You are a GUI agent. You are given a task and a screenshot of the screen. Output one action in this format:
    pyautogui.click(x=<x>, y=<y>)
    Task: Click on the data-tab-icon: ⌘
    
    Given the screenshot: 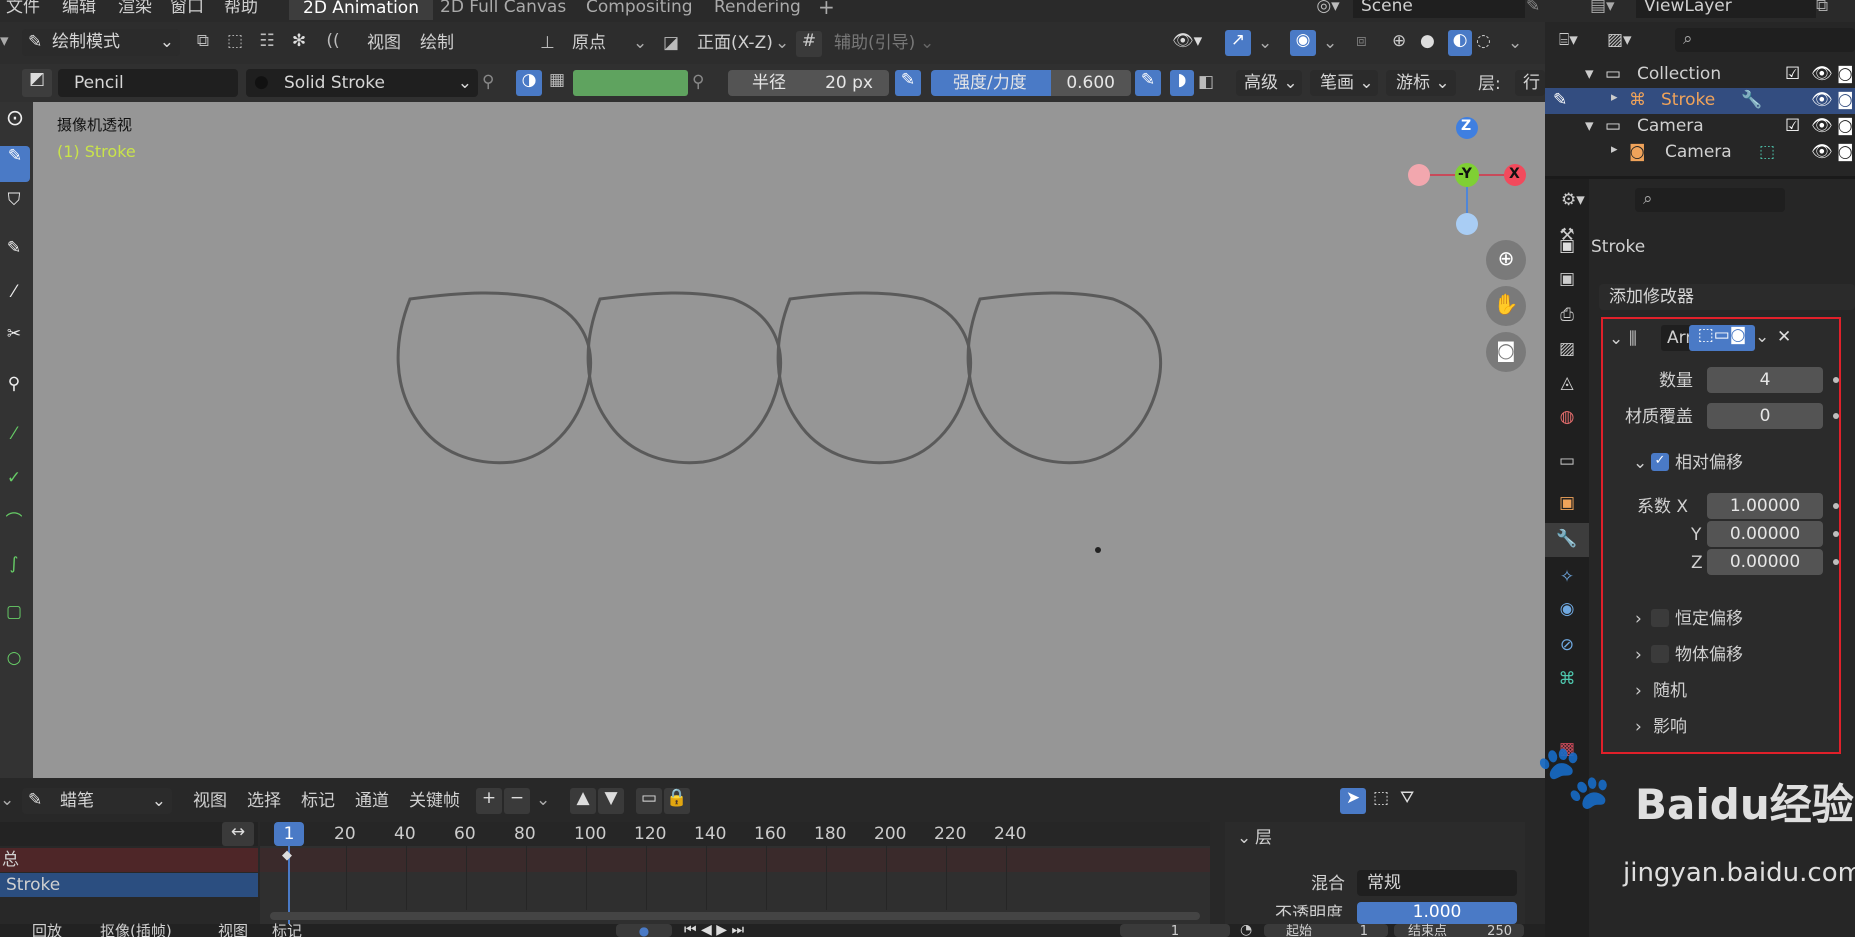 What is the action you would take?
    pyautogui.click(x=1567, y=679)
    